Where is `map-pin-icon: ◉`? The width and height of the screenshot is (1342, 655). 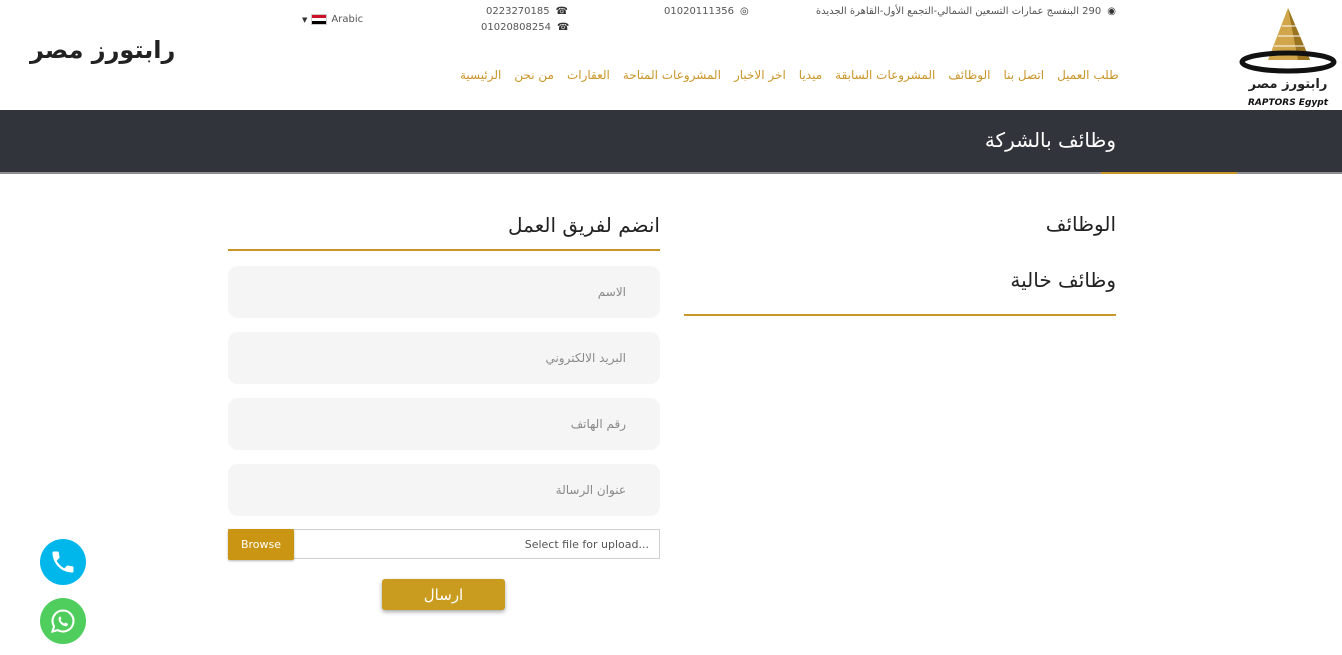 map-pin-icon: ◉ is located at coordinates (1111, 11).